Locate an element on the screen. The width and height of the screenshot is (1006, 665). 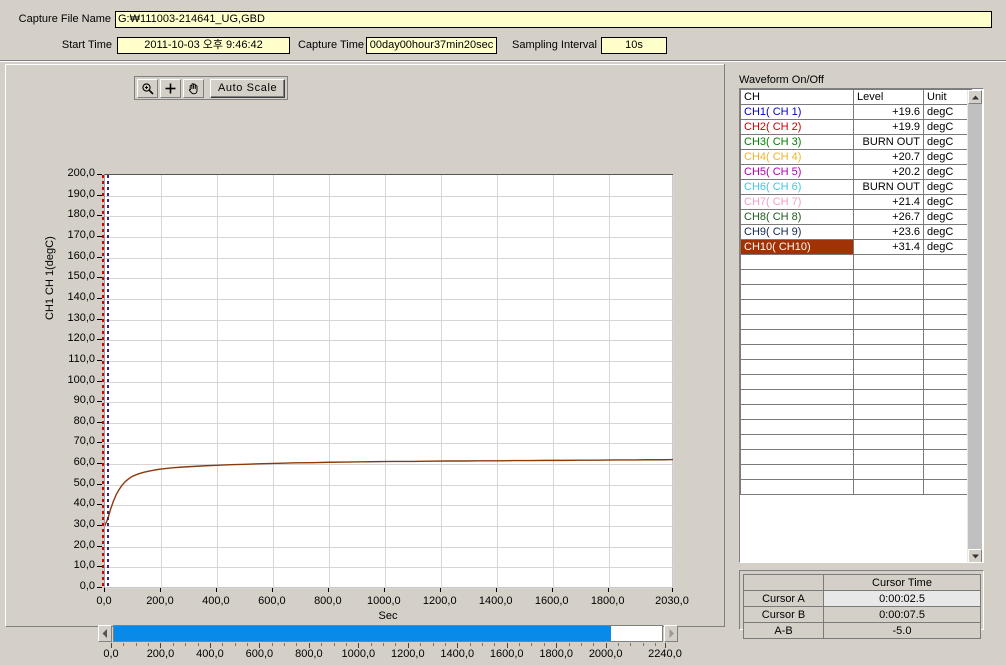
time-range-scrollbar is located at coordinates (388, 633).